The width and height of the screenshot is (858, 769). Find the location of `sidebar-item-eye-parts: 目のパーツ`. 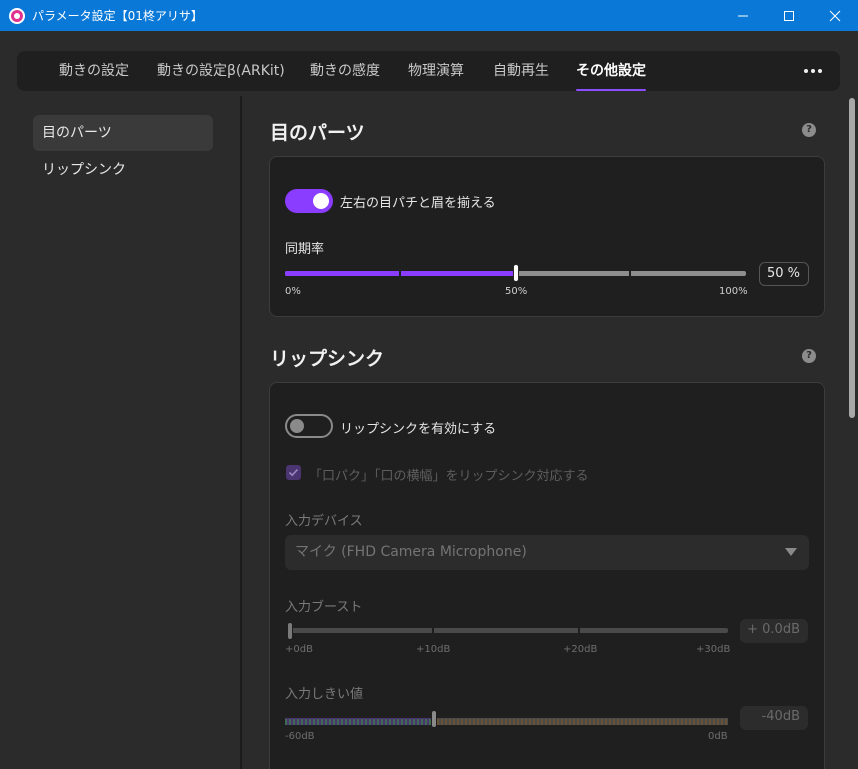

sidebar-item-eye-parts: 目のパーツ is located at coordinates (123, 133).